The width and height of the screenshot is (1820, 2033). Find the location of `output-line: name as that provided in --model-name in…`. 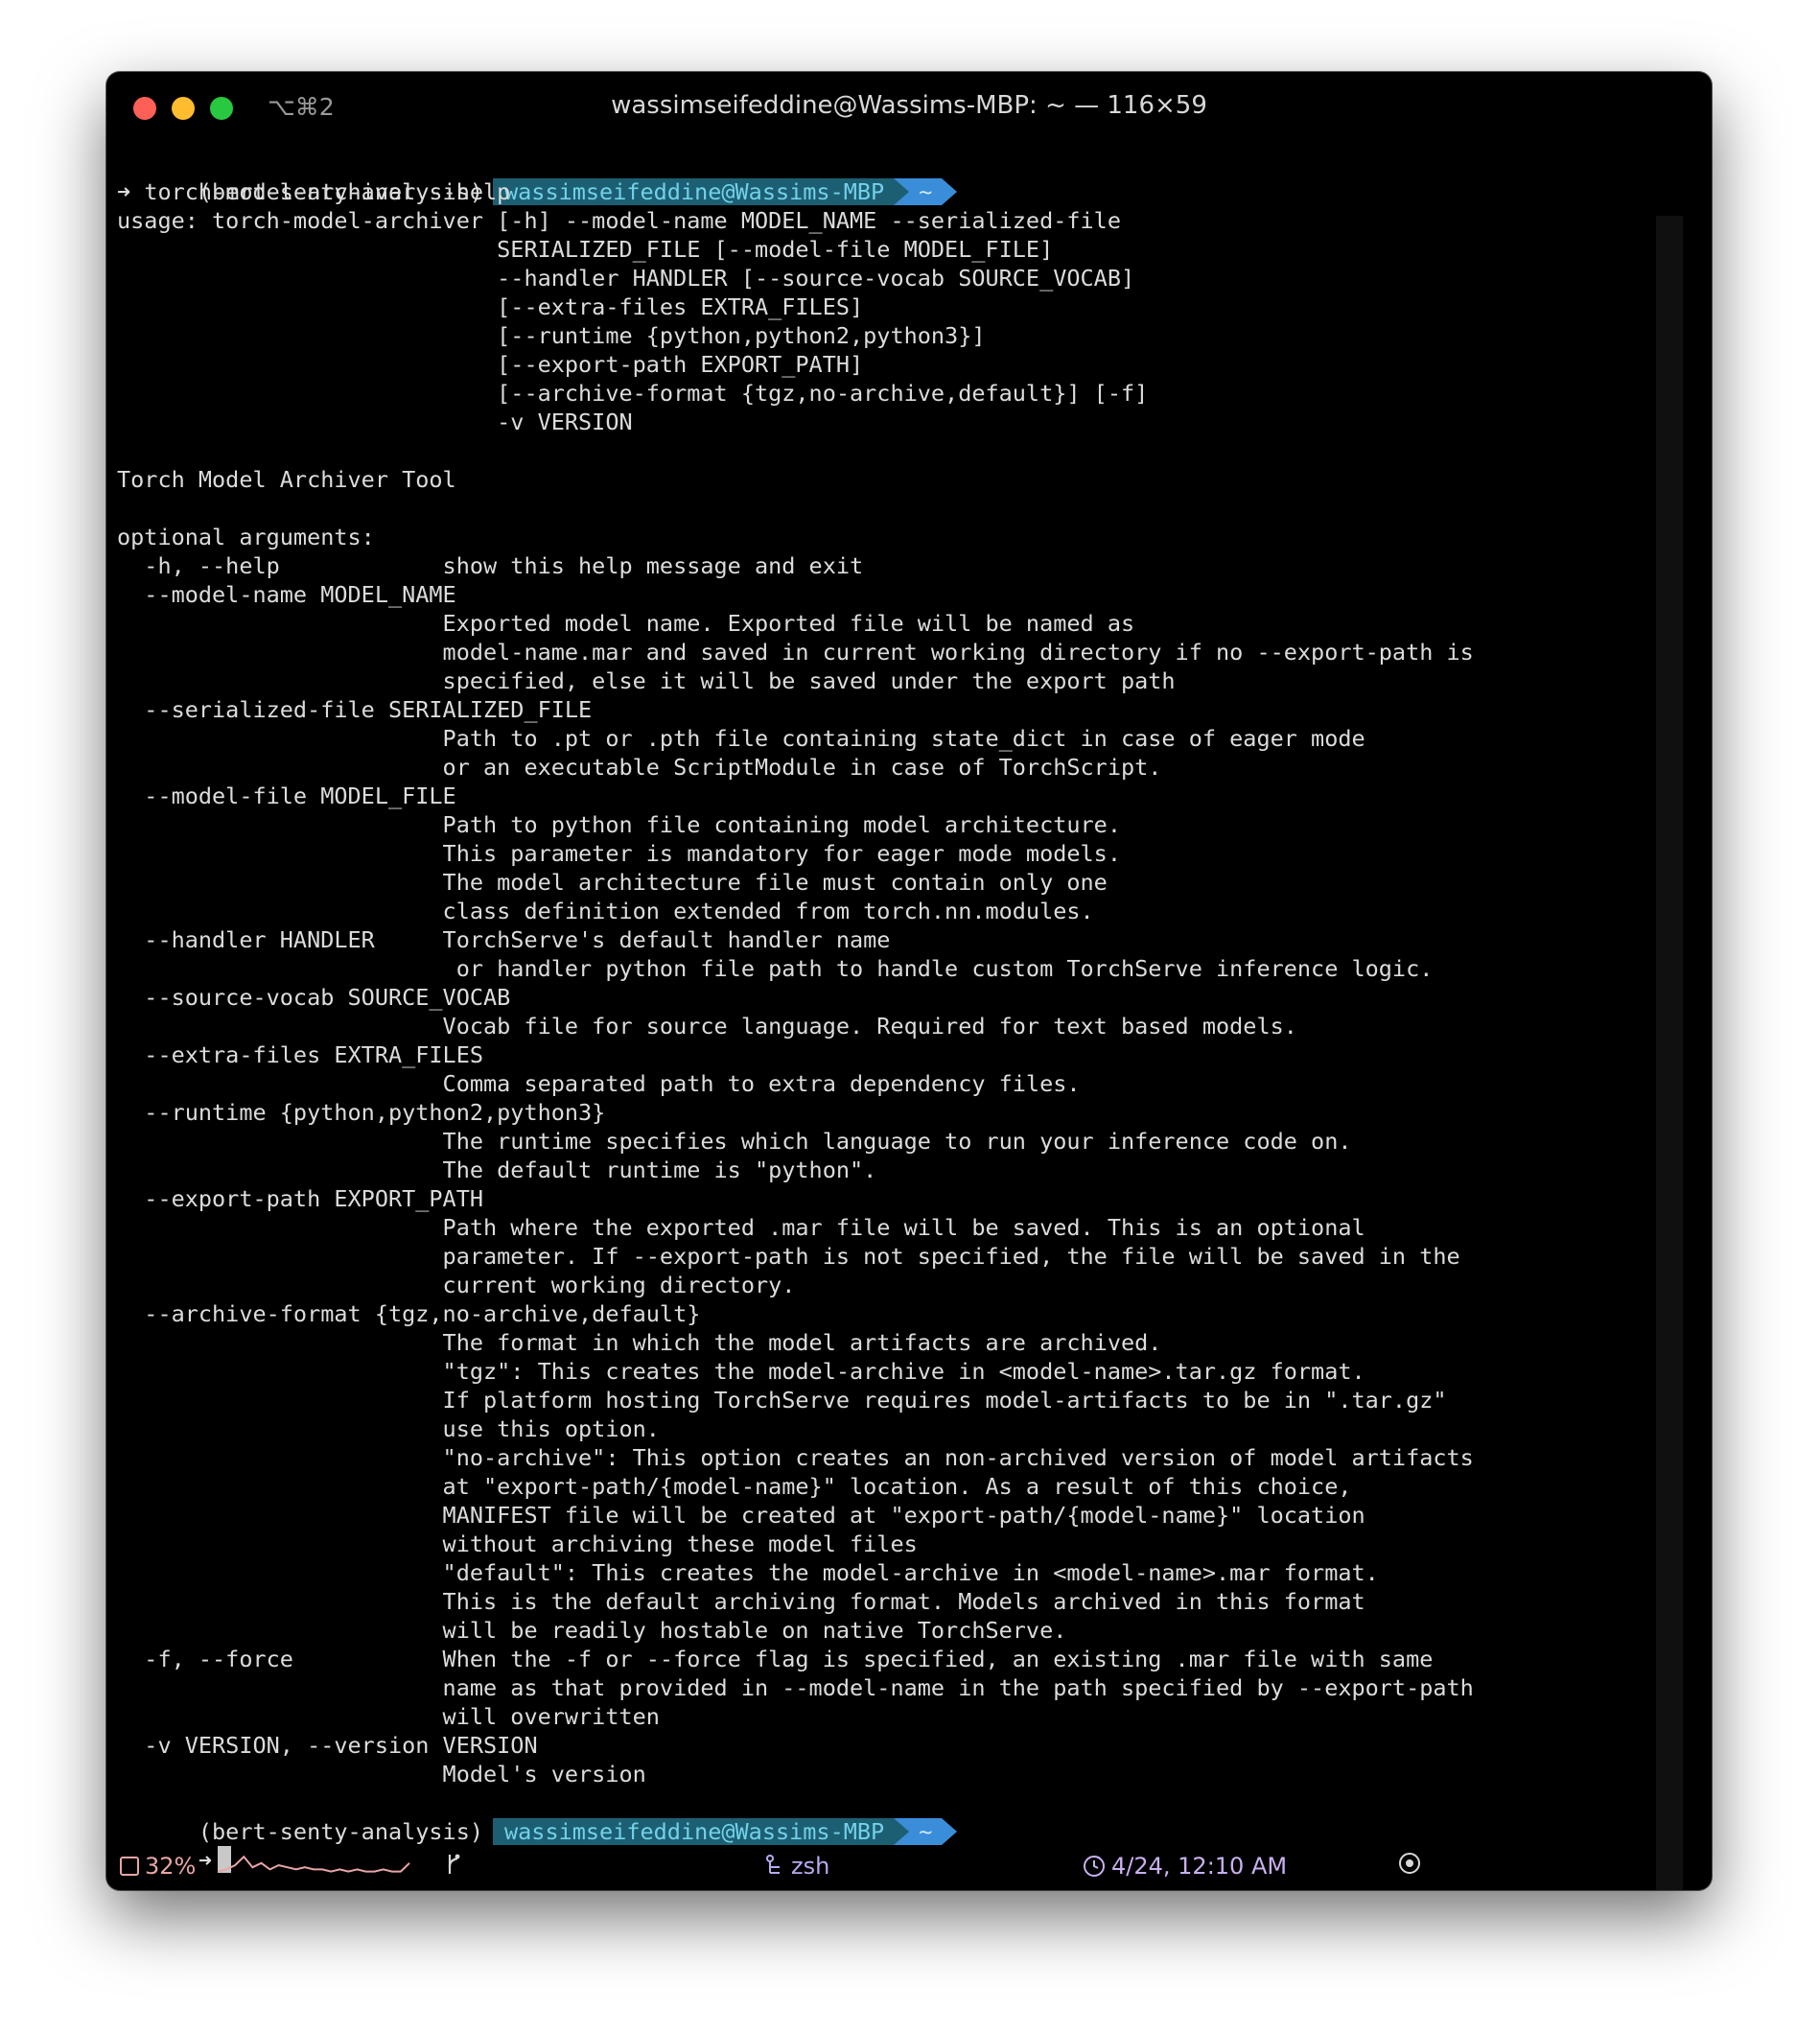

output-line: name as that provided in --model-name in… is located at coordinates (795, 1687).